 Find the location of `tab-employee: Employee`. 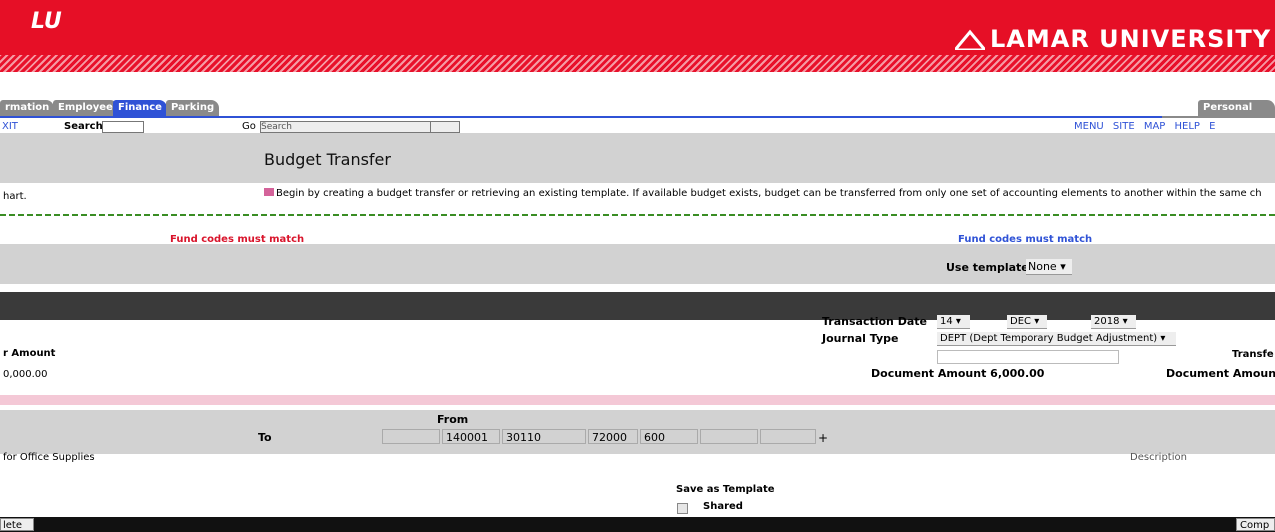

tab-employee: Employee is located at coordinates (85, 108).